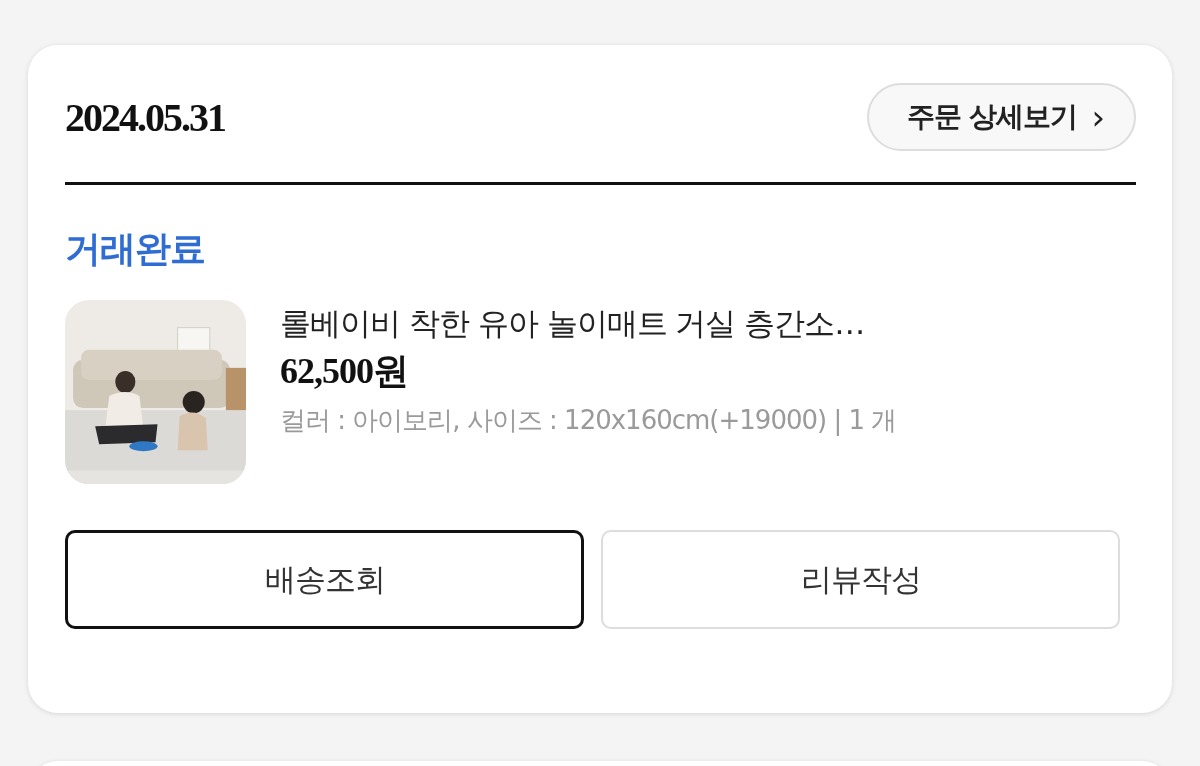  I want to click on order-date: 2024.05.31, so click(145, 117).